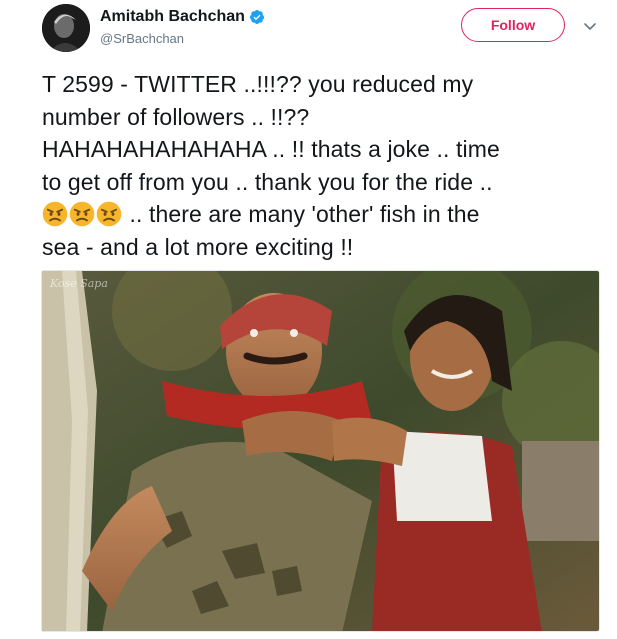  What do you see at coordinates (172, 17) in the screenshot?
I see `display-name: Amitabh Bachchan` at bounding box center [172, 17].